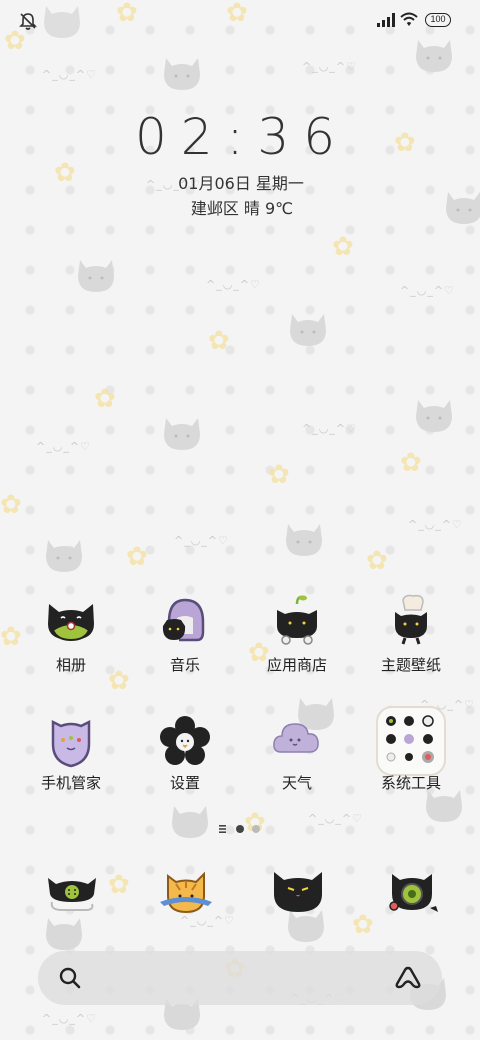  Describe the element at coordinates (240, 978) in the screenshot. I see `search-bar` at that location.